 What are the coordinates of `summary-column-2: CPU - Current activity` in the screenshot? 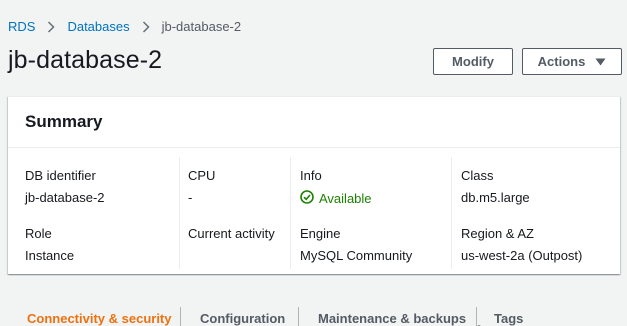 It's located at (238, 213).